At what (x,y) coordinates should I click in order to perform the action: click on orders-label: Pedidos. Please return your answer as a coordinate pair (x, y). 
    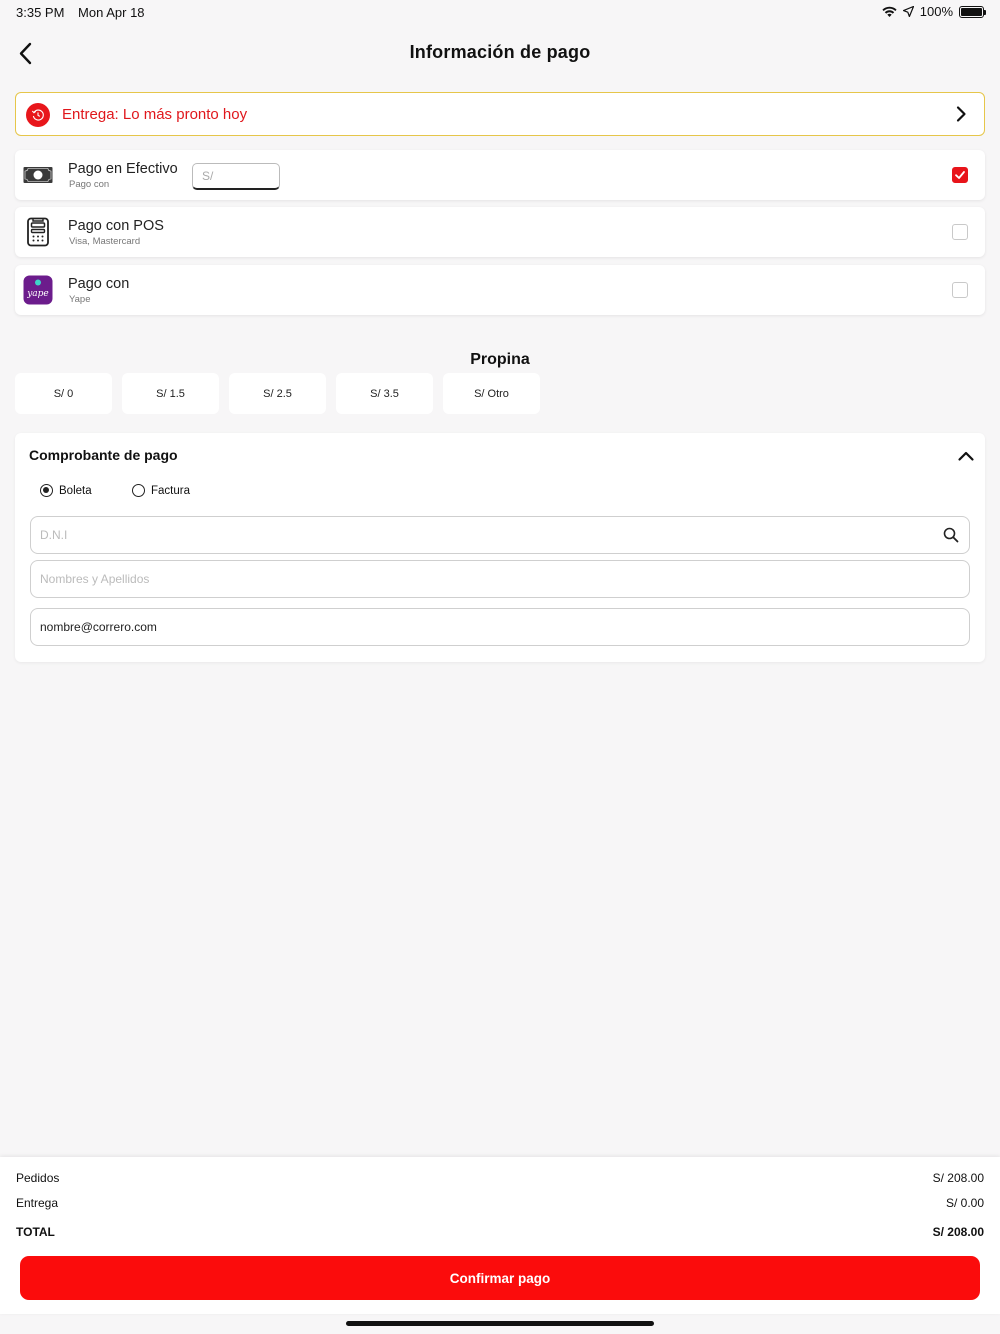
    Looking at the image, I should click on (38, 1178).